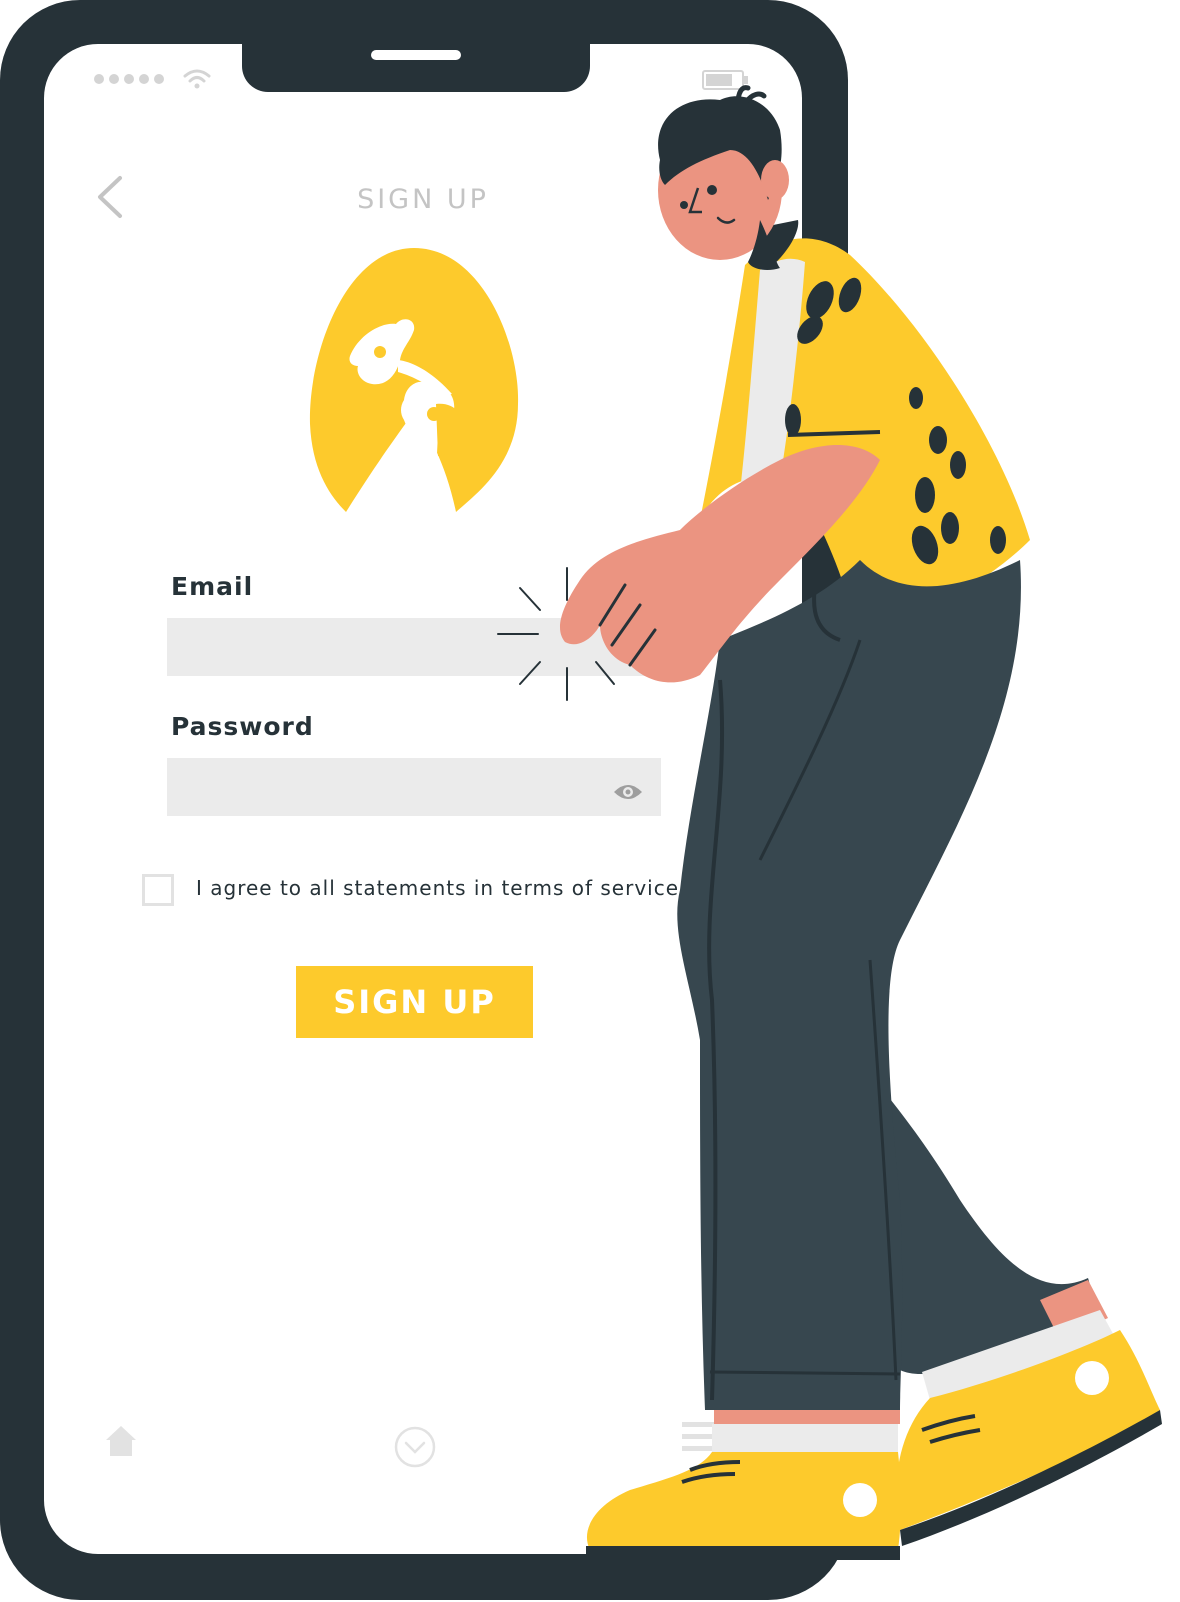  I want to click on phone-notch, so click(416, 68).